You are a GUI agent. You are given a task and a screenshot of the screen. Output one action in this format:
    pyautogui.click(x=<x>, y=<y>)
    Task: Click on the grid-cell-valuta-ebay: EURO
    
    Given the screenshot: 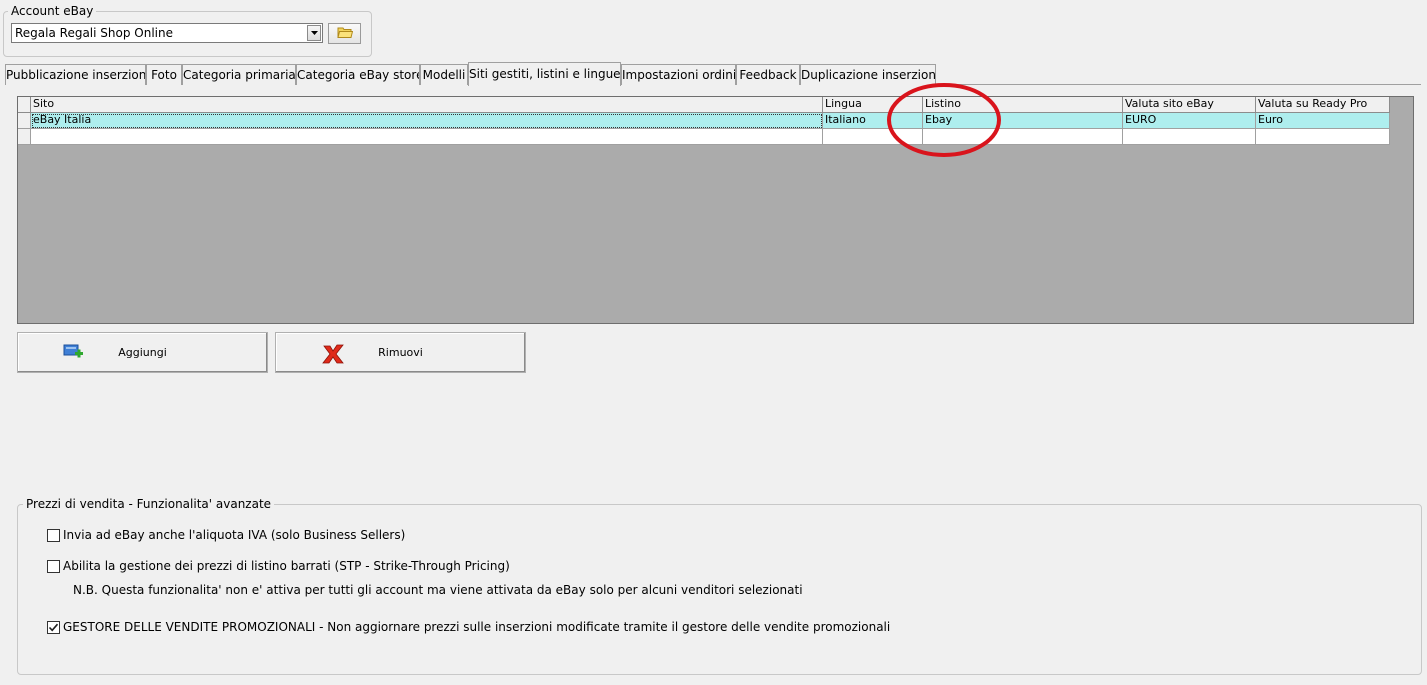 What is the action you would take?
    pyautogui.click(x=1189, y=121)
    